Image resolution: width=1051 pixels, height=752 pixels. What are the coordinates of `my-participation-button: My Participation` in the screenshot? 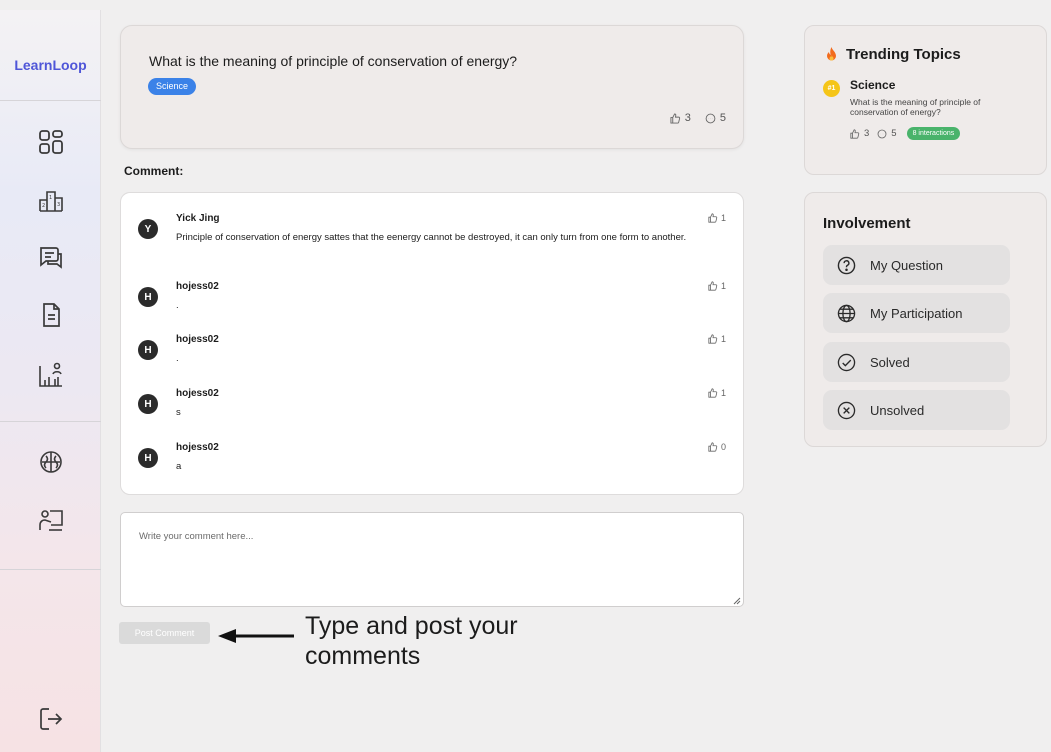 It's located at (916, 313).